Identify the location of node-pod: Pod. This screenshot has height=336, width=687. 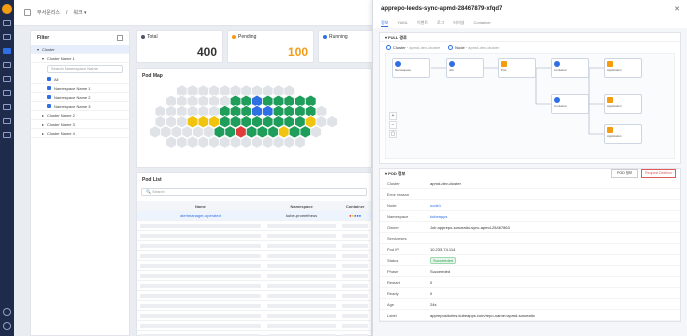
(517, 68).